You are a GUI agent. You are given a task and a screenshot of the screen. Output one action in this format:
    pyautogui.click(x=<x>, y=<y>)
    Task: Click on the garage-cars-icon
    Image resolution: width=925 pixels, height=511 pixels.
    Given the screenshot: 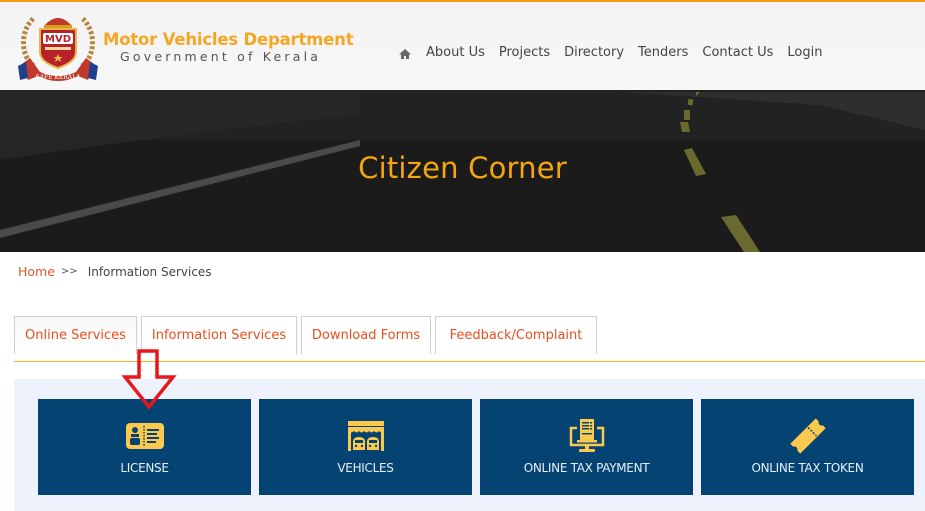 What is the action you would take?
    pyautogui.click(x=366, y=436)
    